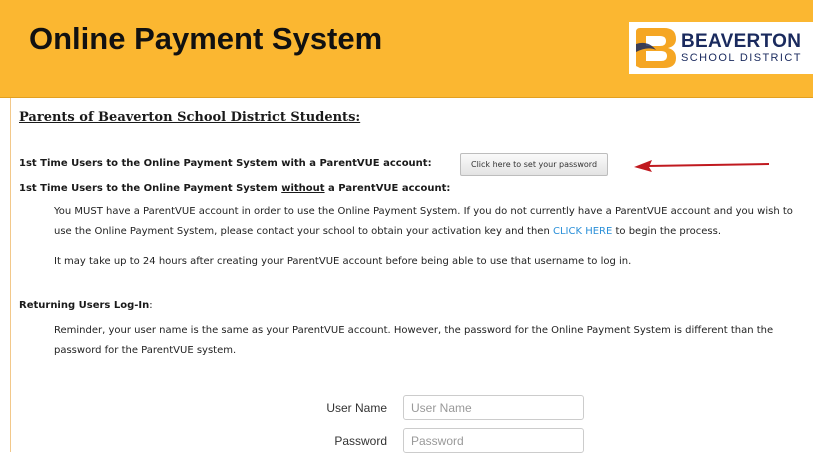 The image size is (813, 453). What do you see at coordinates (667, 231) in the screenshot?
I see `text-part: to begin the process.` at bounding box center [667, 231].